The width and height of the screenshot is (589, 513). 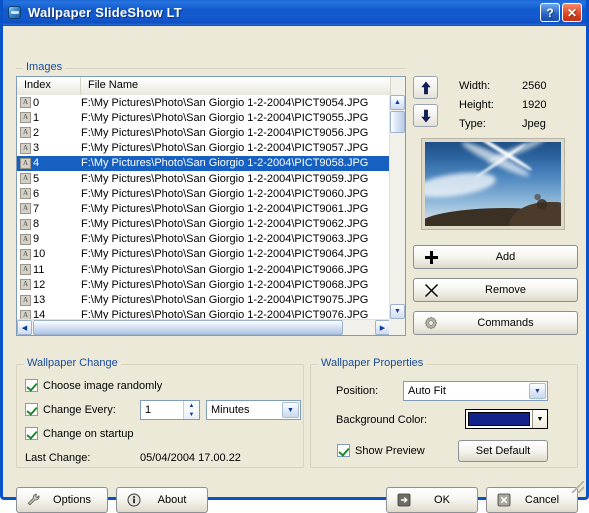 I want to click on info-icon, so click(x=134, y=500).